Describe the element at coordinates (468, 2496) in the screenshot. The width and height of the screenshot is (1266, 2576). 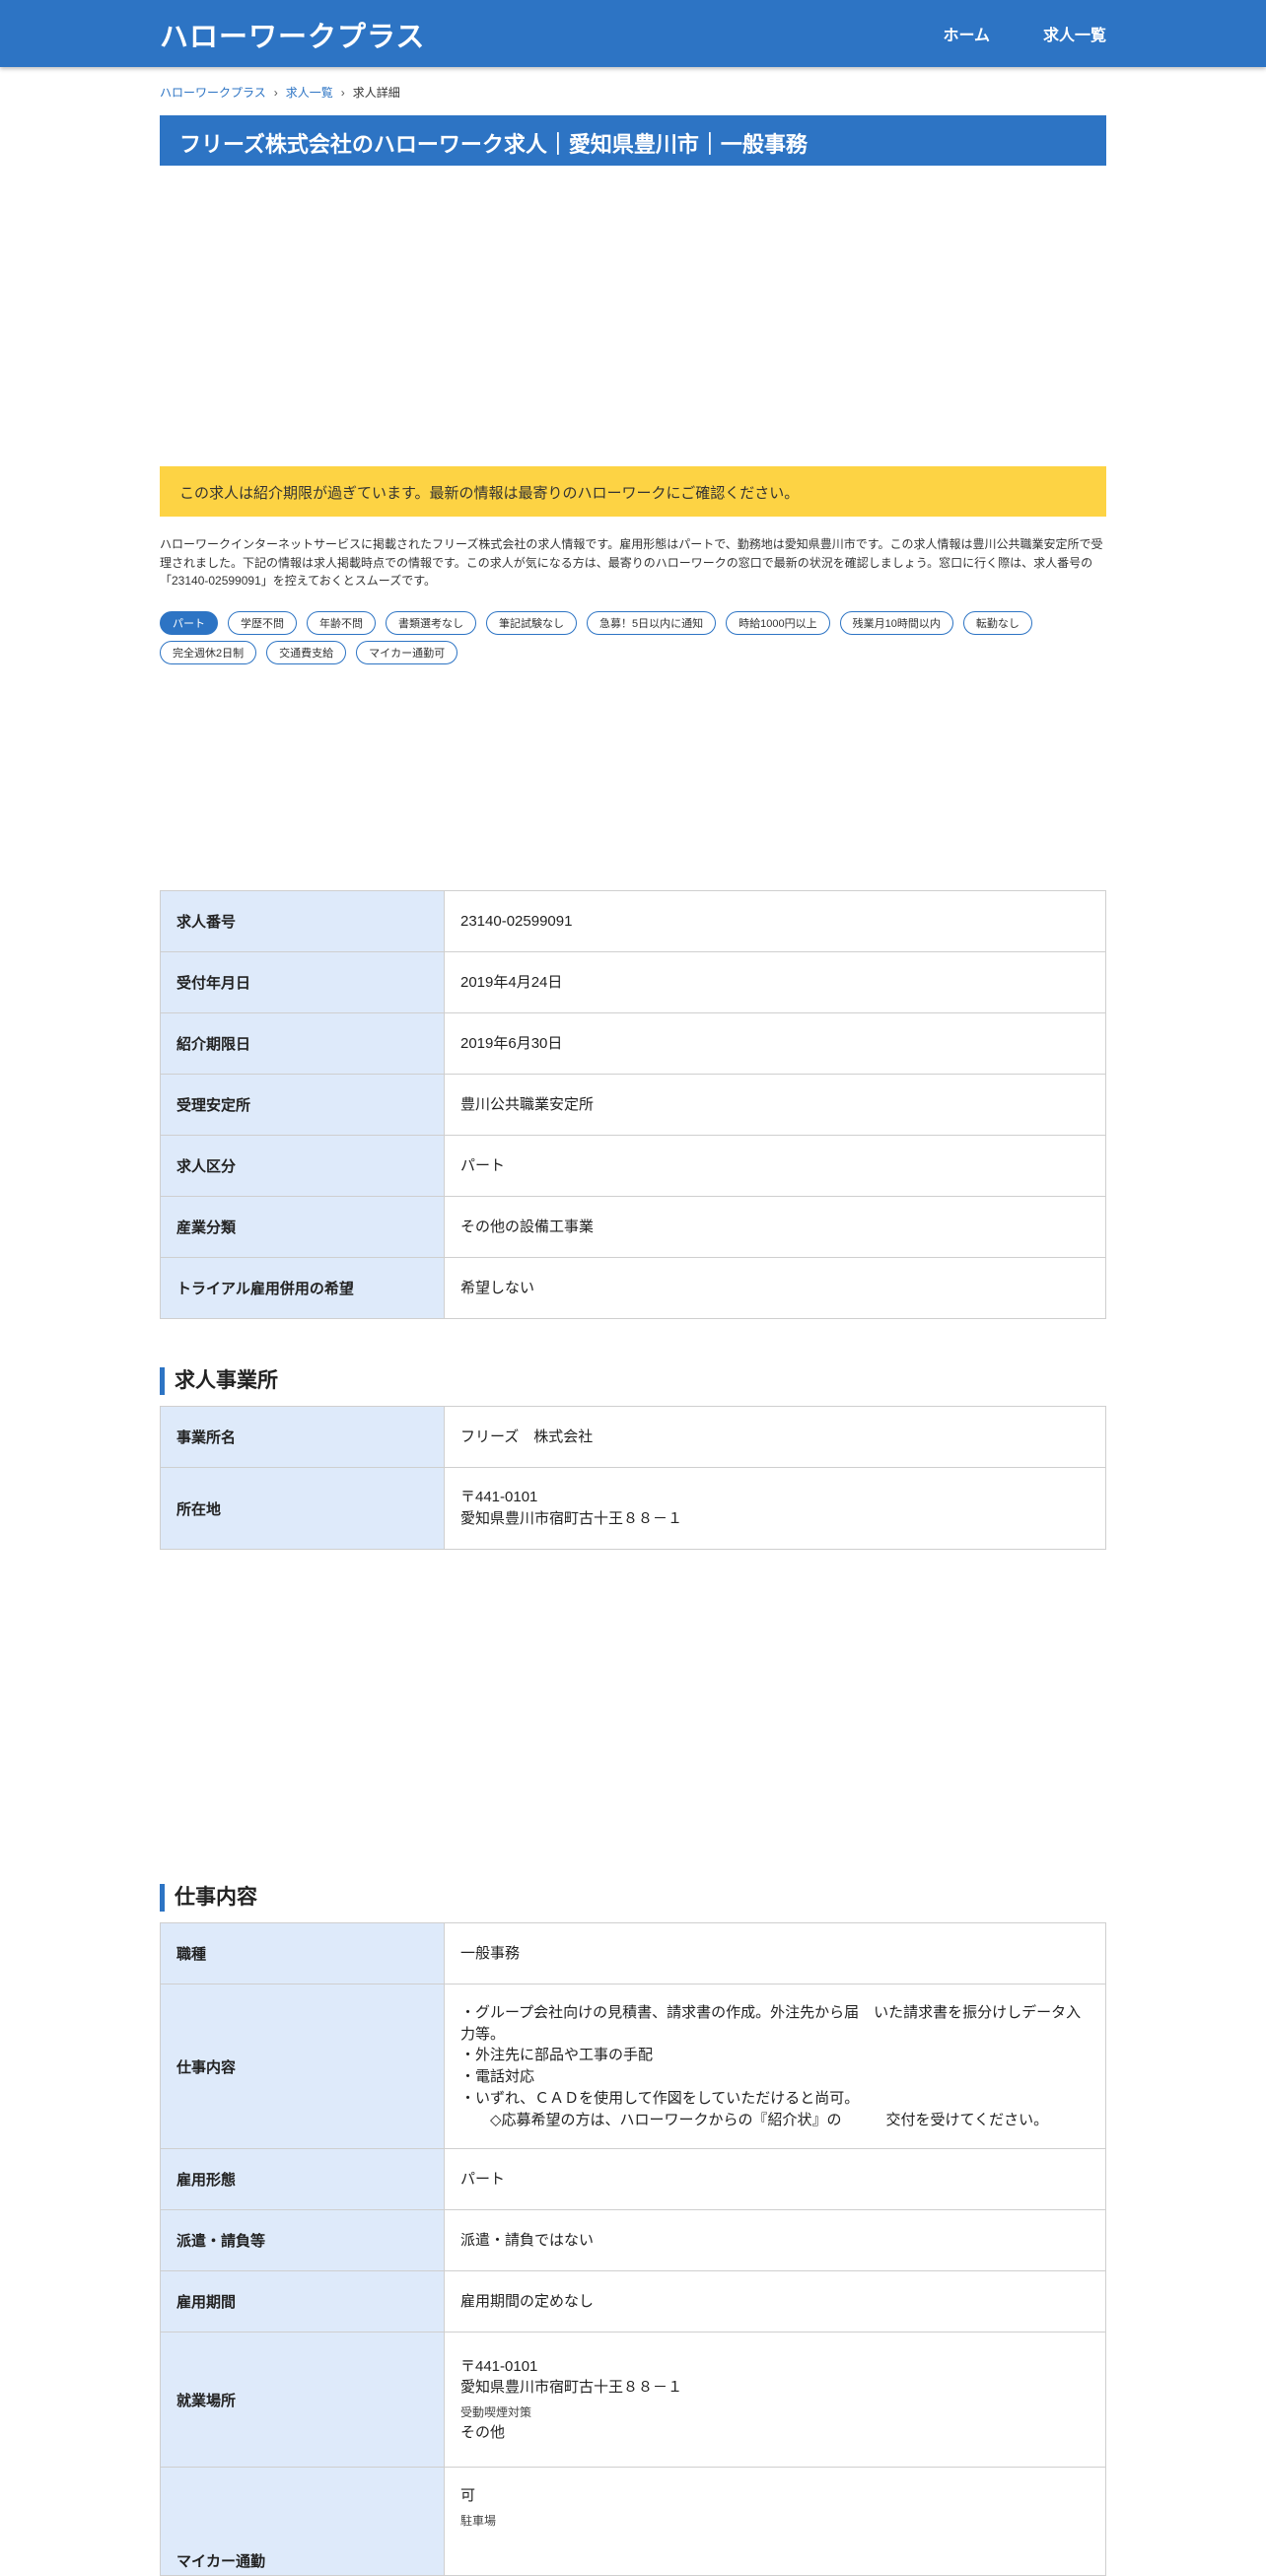
I see `car-commute-value: 可` at that location.